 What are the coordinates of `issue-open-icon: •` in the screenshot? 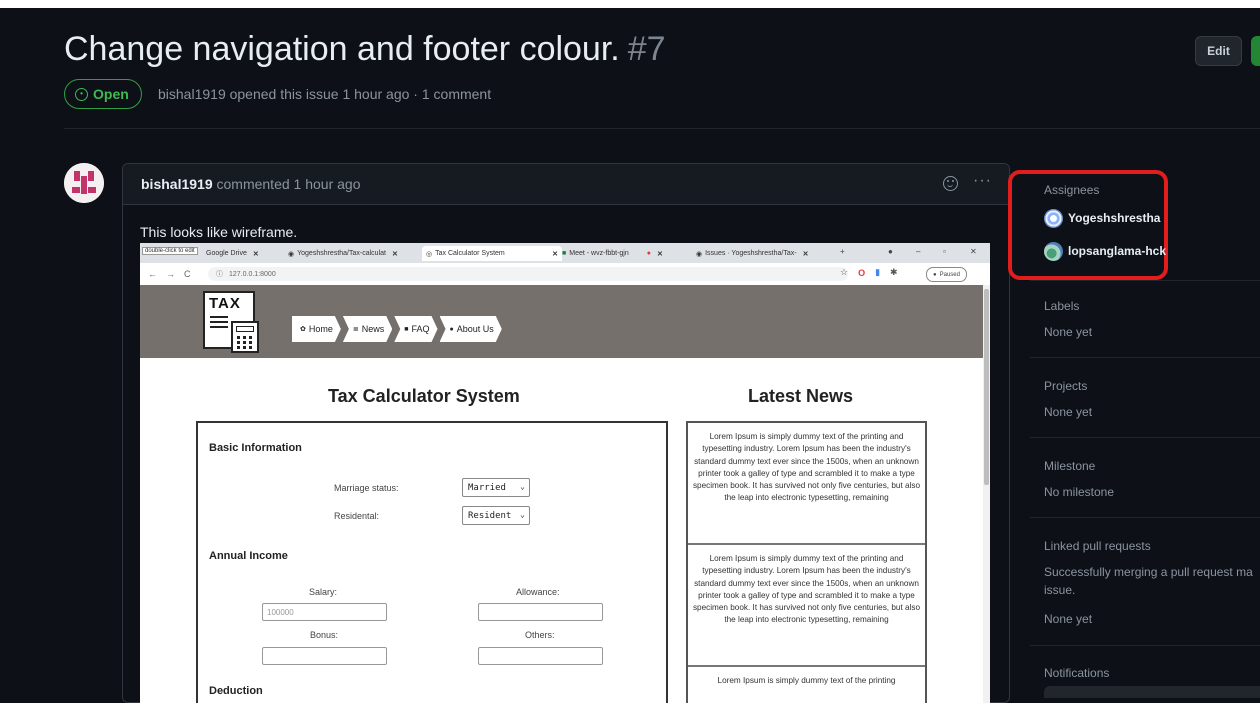 It's located at (81, 94).